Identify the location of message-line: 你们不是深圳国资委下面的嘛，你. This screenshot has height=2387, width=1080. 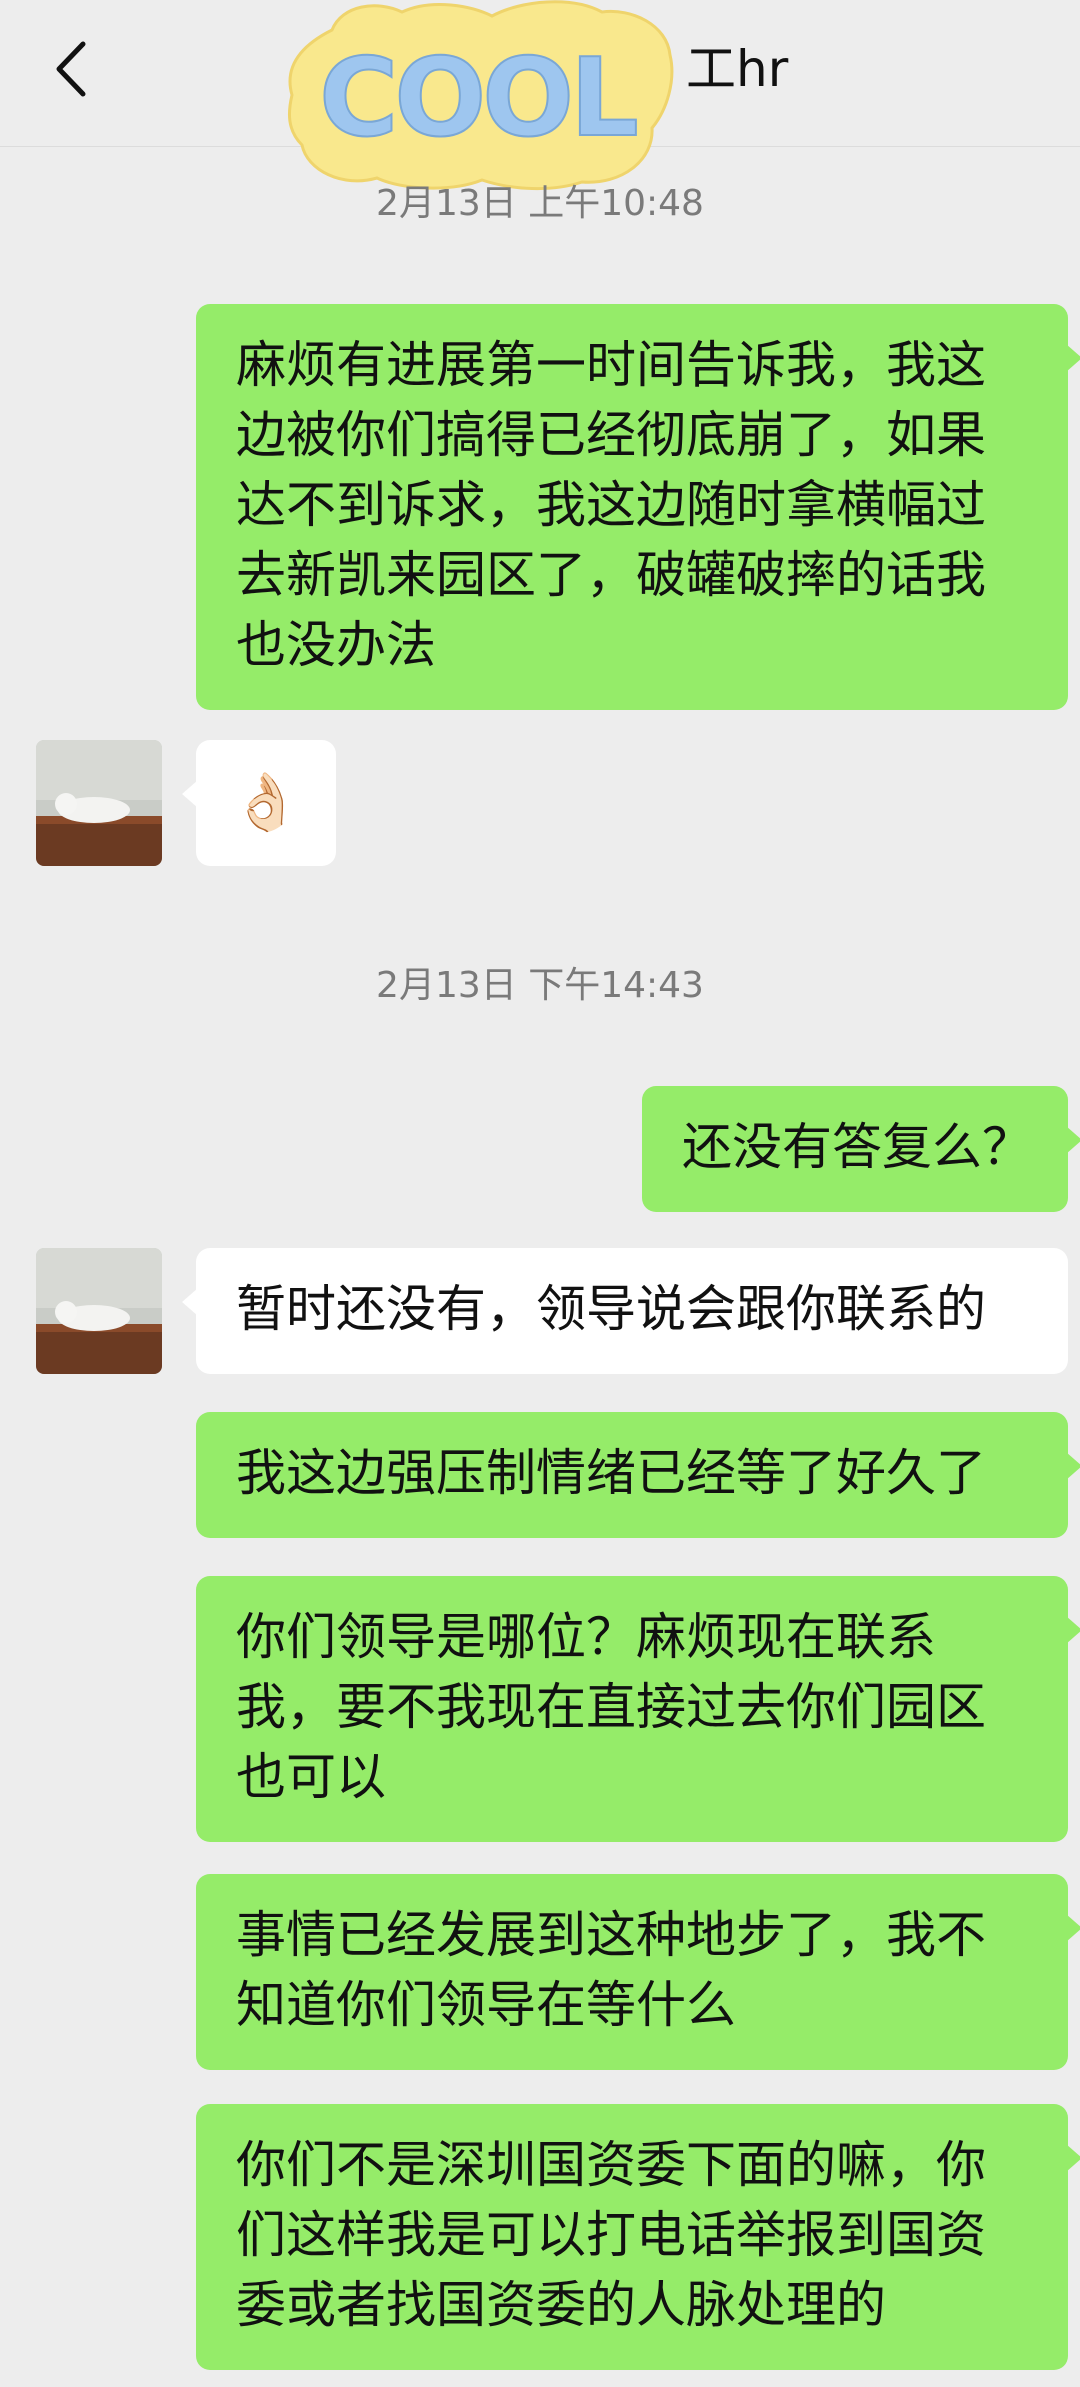
(611, 2165).